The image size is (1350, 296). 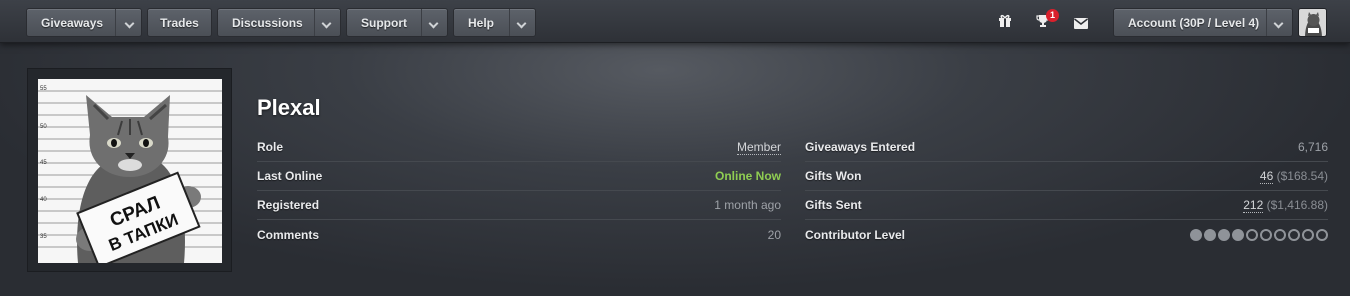 I want to click on contributor-level-label: Contributor Level, so click(x=855, y=234).